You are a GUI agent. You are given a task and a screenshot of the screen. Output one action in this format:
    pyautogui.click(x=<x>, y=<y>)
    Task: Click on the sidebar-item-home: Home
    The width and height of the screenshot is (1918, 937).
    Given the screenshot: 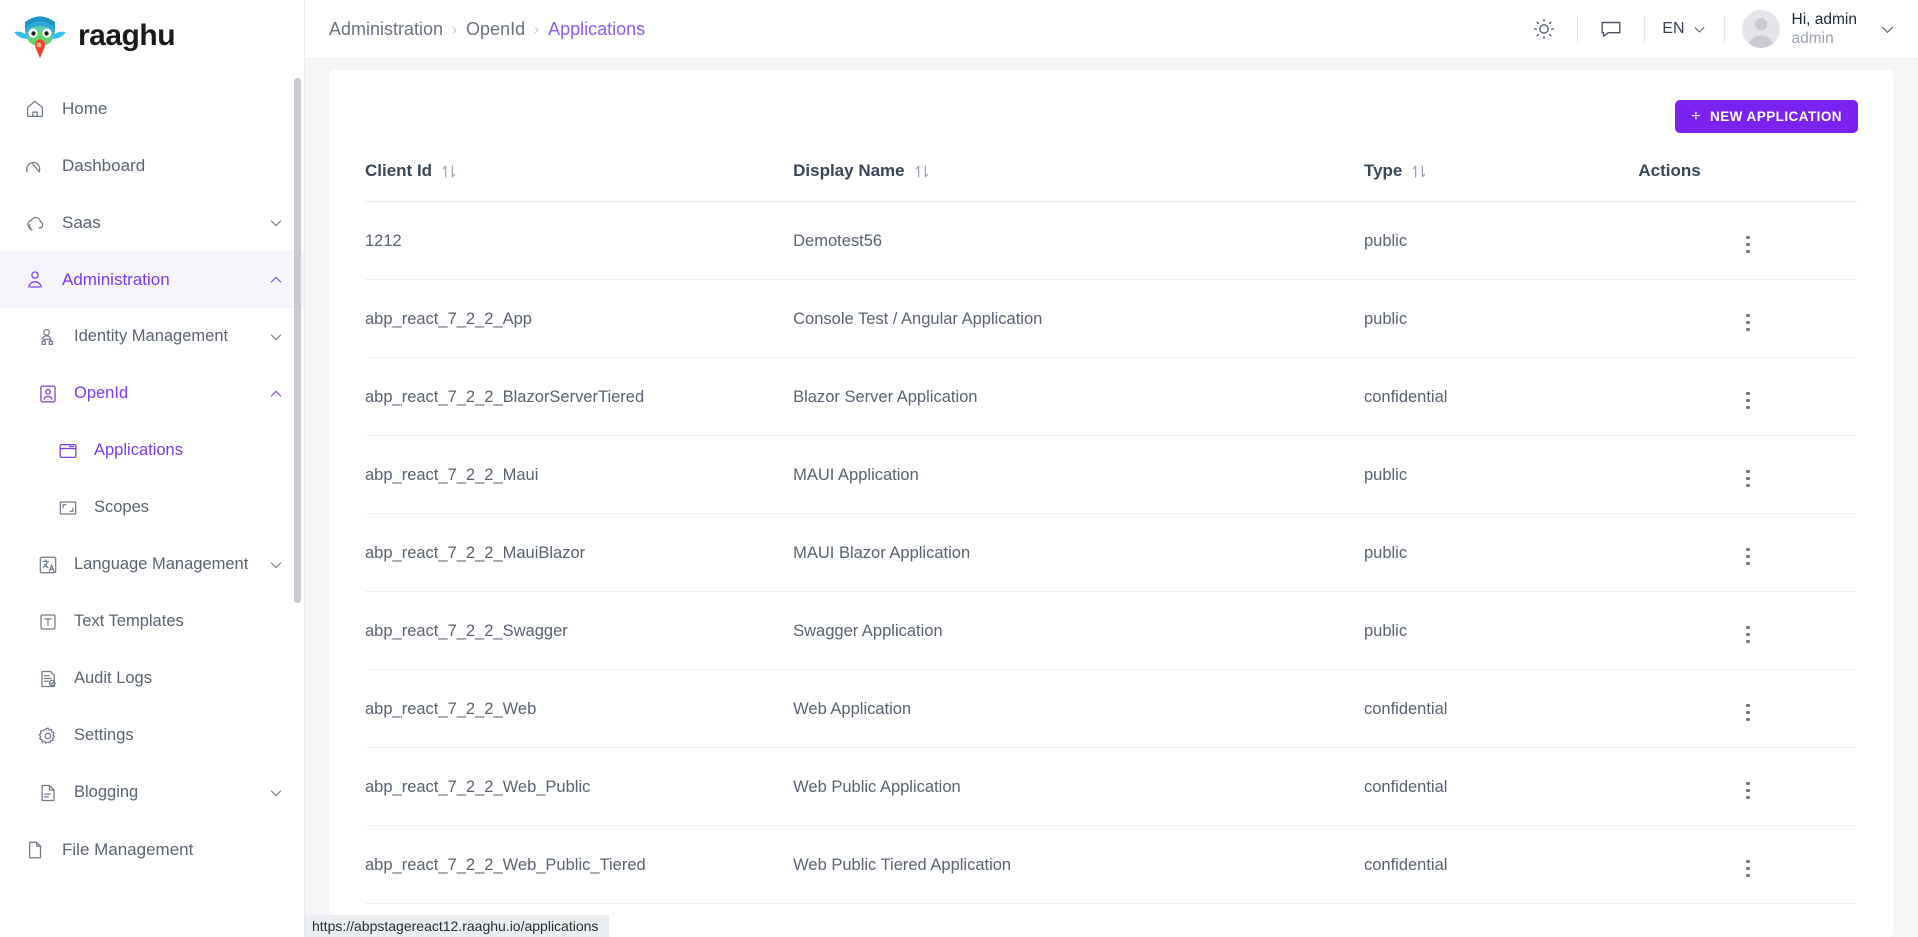 What is the action you would take?
    pyautogui.click(x=152, y=108)
    